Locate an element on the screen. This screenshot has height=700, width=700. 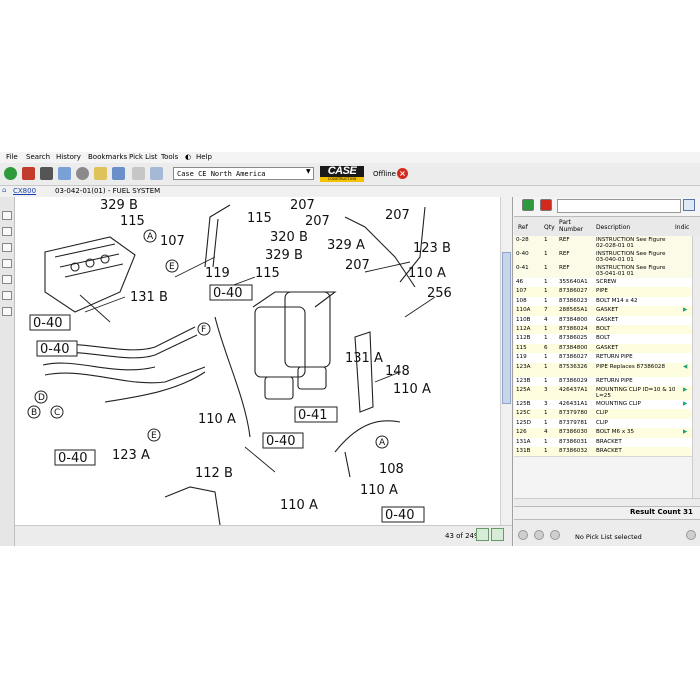
table-row: 123A 1 87536326 PIPE Replaces 87386028 ◀ is located at coordinates (603, 370).